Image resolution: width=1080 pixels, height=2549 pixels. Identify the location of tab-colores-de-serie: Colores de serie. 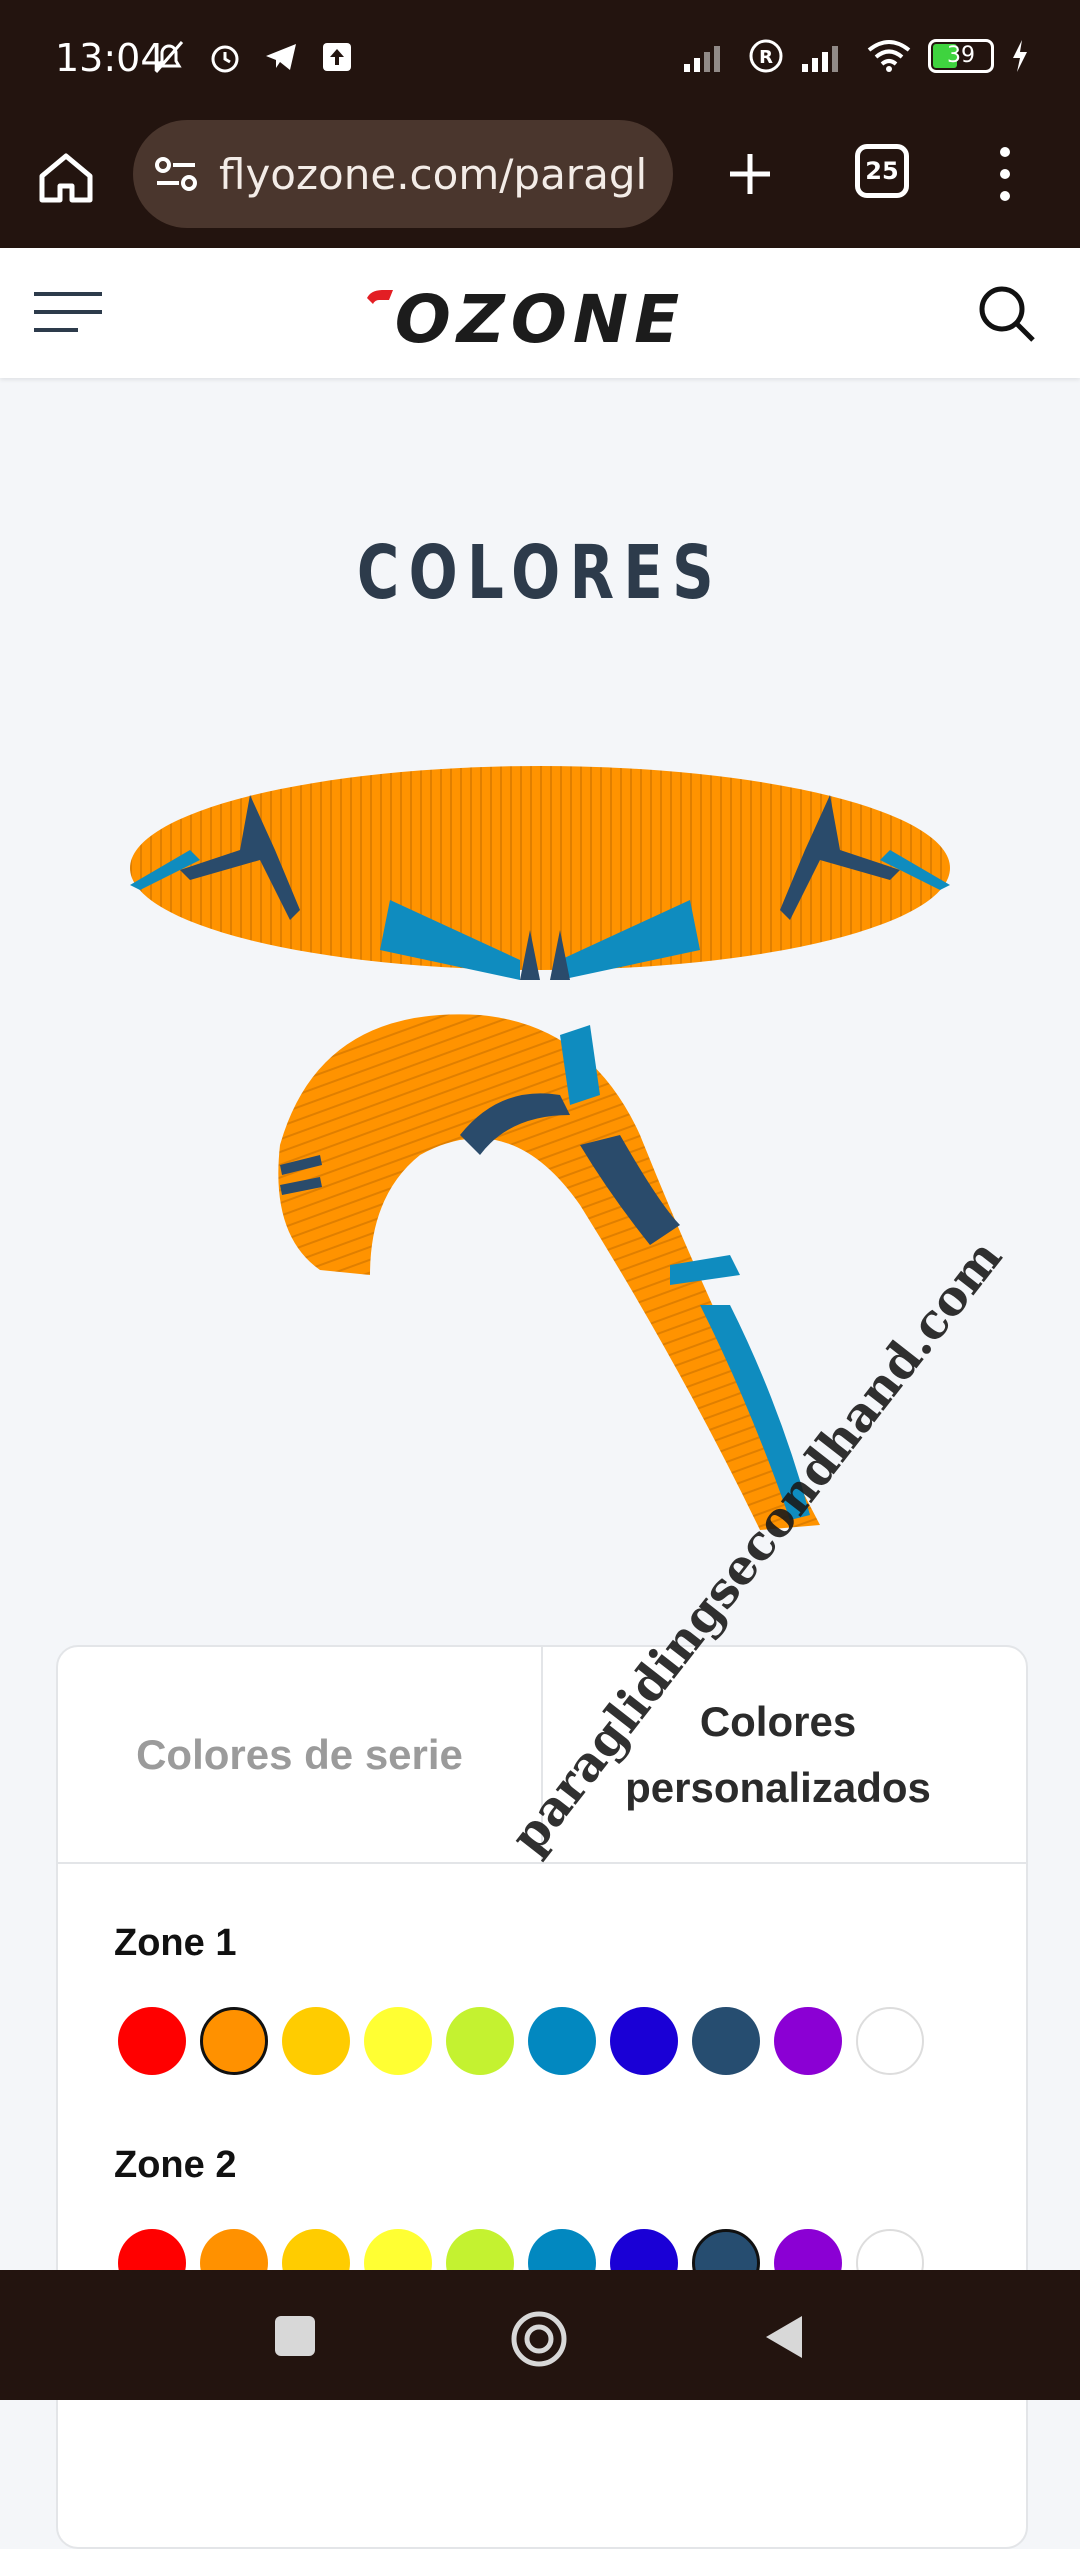
(300, 1754).